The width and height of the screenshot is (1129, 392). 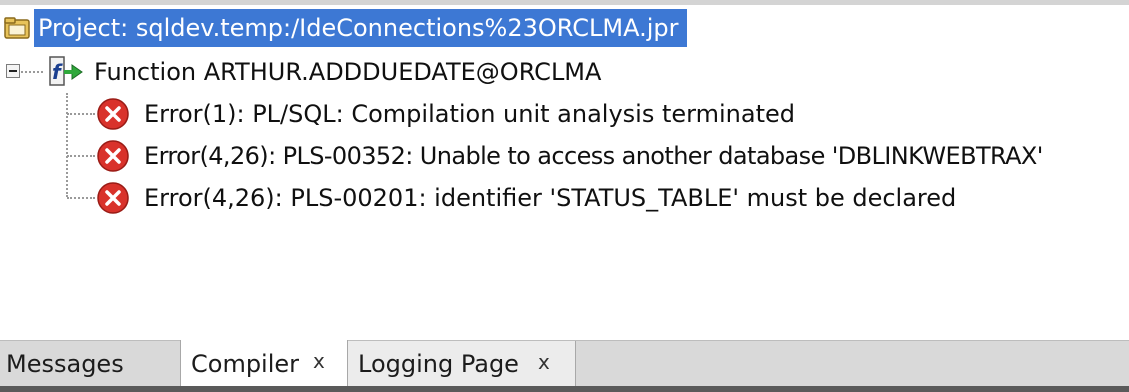 I want to click on collapse-toggle-icon, so click(x=13, y=71).